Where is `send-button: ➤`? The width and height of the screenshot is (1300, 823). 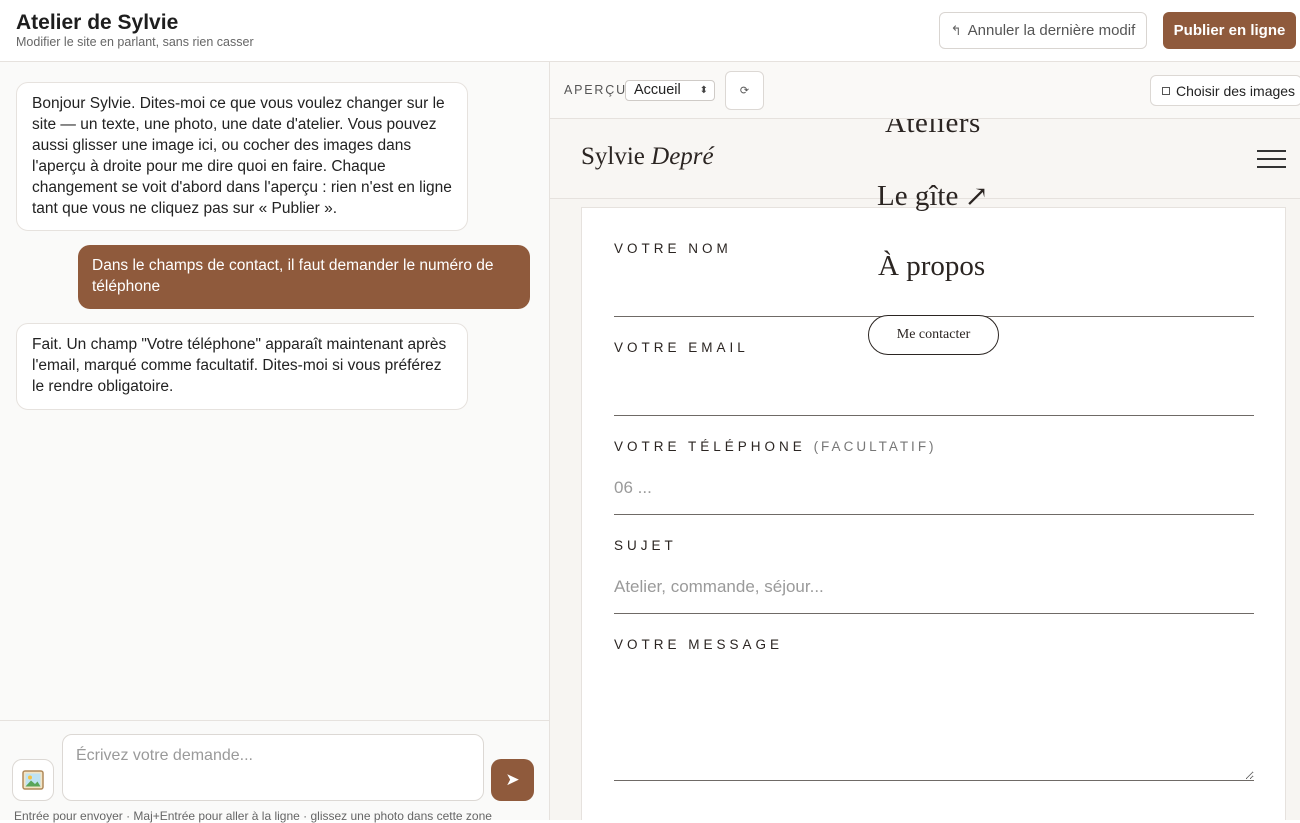
send-button: ➤ is located at coordinates (512, 780).